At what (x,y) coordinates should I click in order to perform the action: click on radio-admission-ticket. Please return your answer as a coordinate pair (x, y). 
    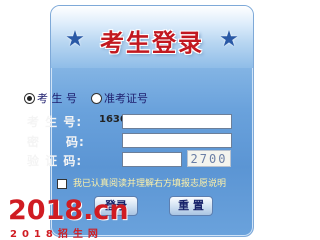
    Looking at the image, I should click on (96, 98).